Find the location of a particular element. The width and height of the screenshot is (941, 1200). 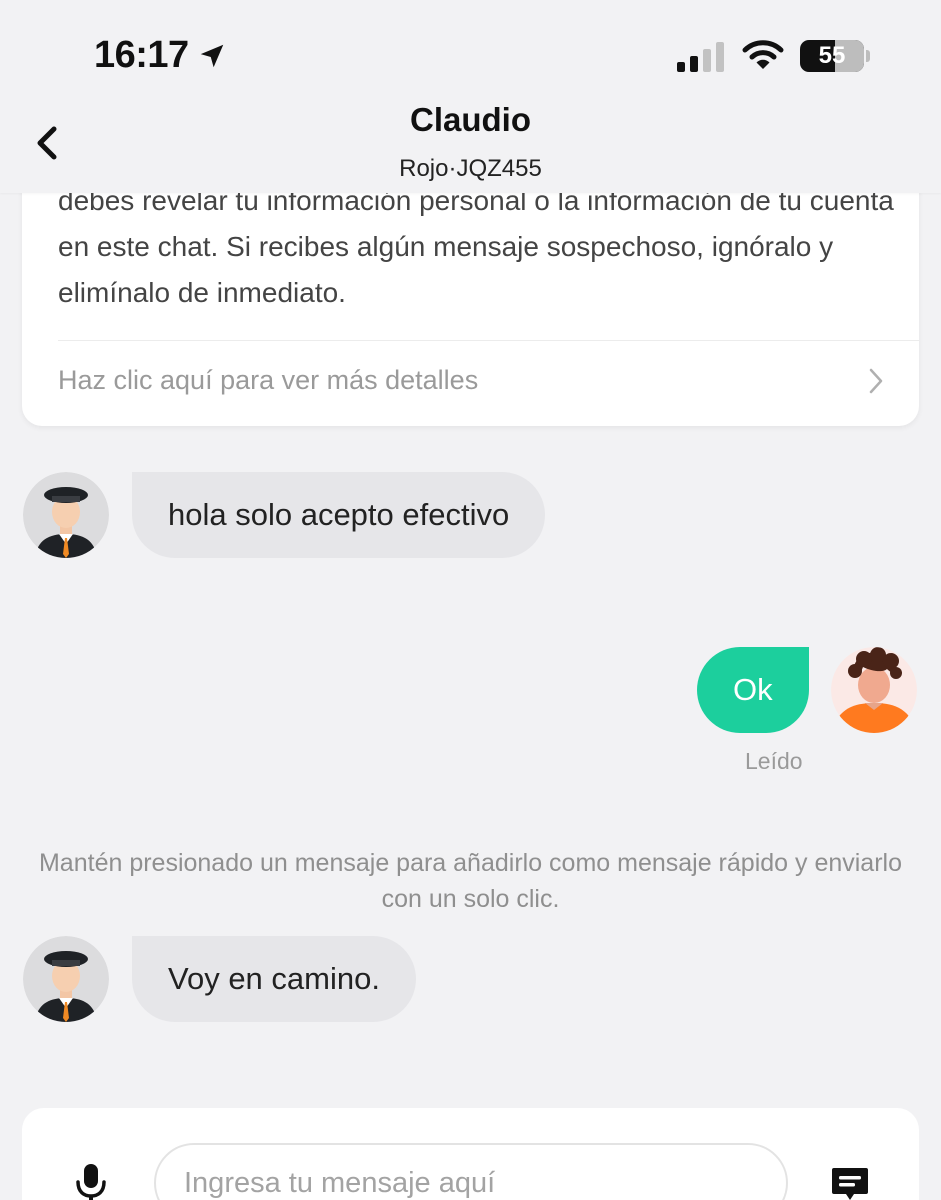

battery-icon: 55 is located at coordinates (835, 56).